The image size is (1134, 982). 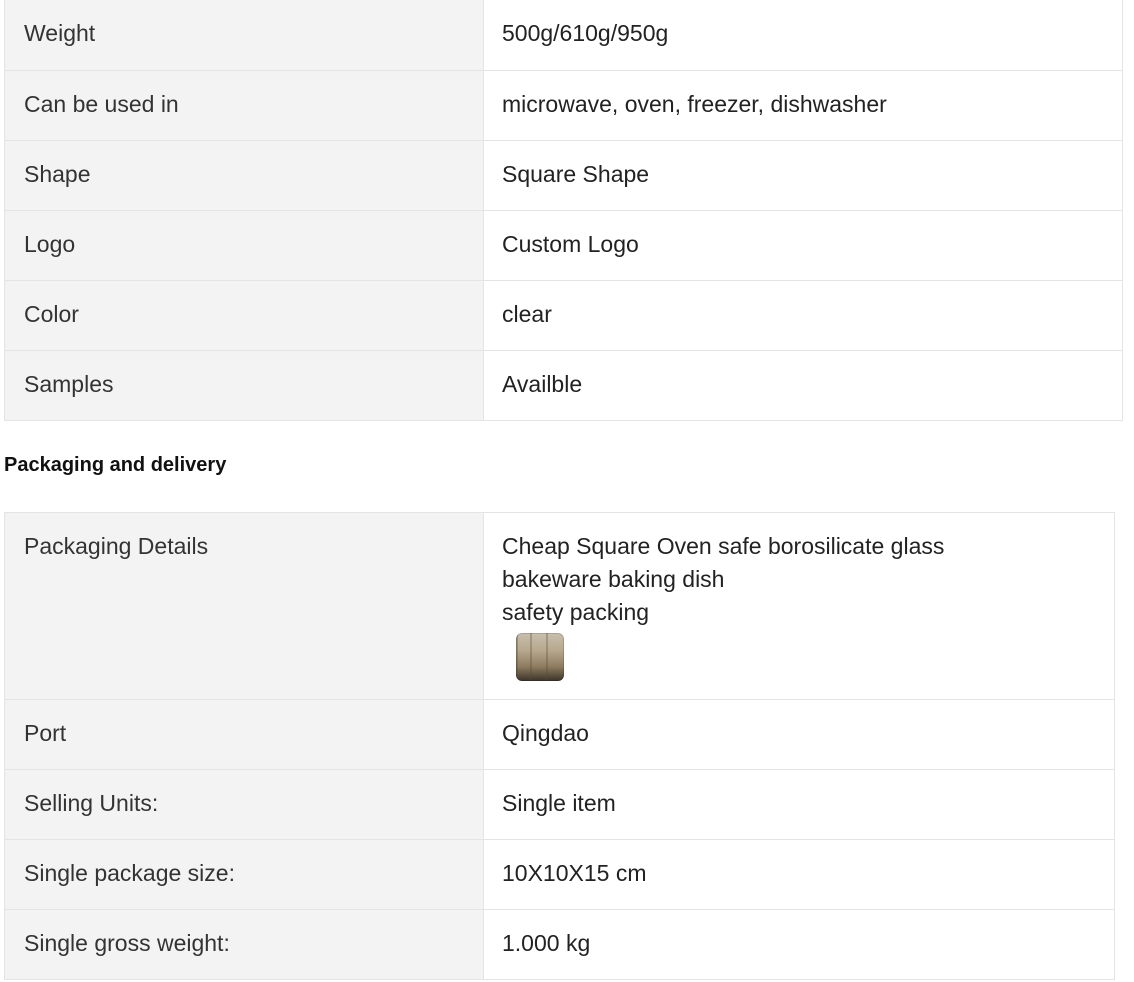 I want to click on table-row: Samples Availble, so click(x=563, y=385).